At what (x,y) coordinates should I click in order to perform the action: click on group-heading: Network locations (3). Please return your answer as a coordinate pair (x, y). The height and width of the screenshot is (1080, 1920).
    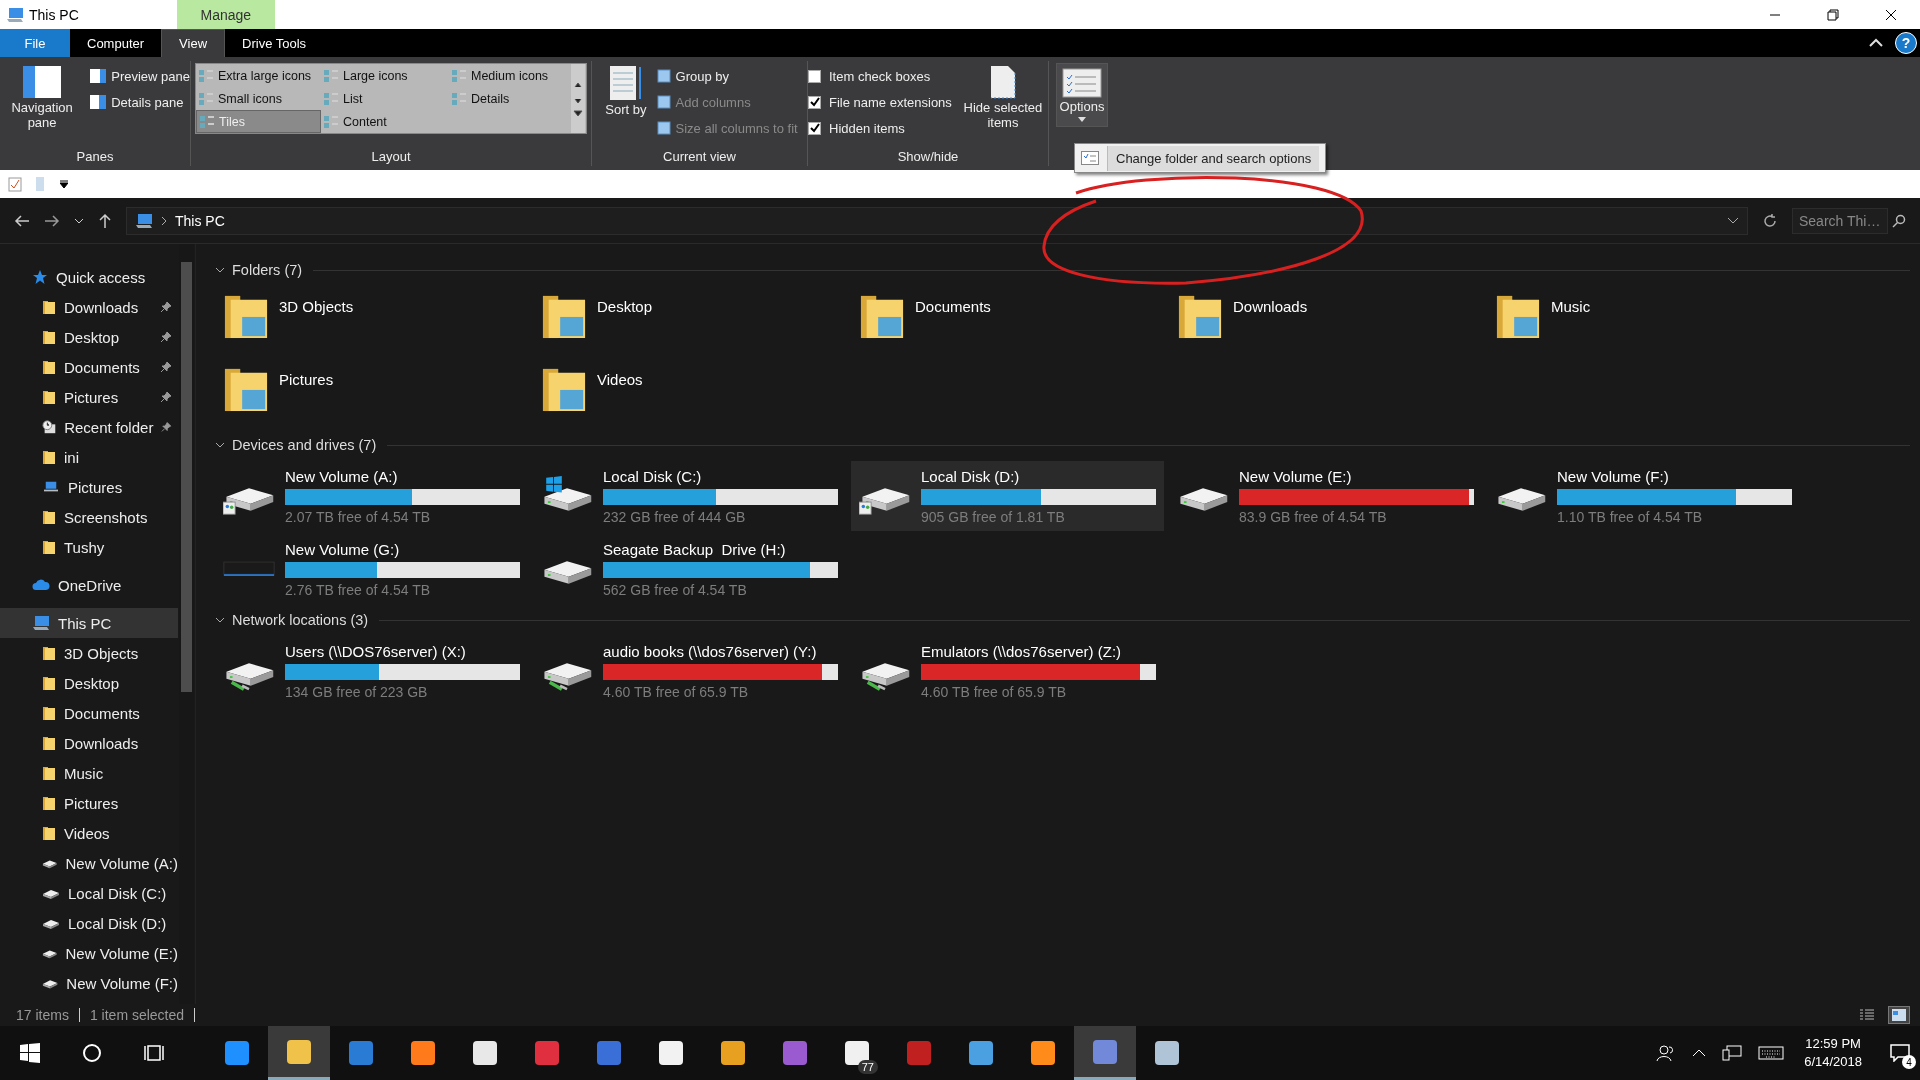
    Looking at the image, I should click on (300, 620).